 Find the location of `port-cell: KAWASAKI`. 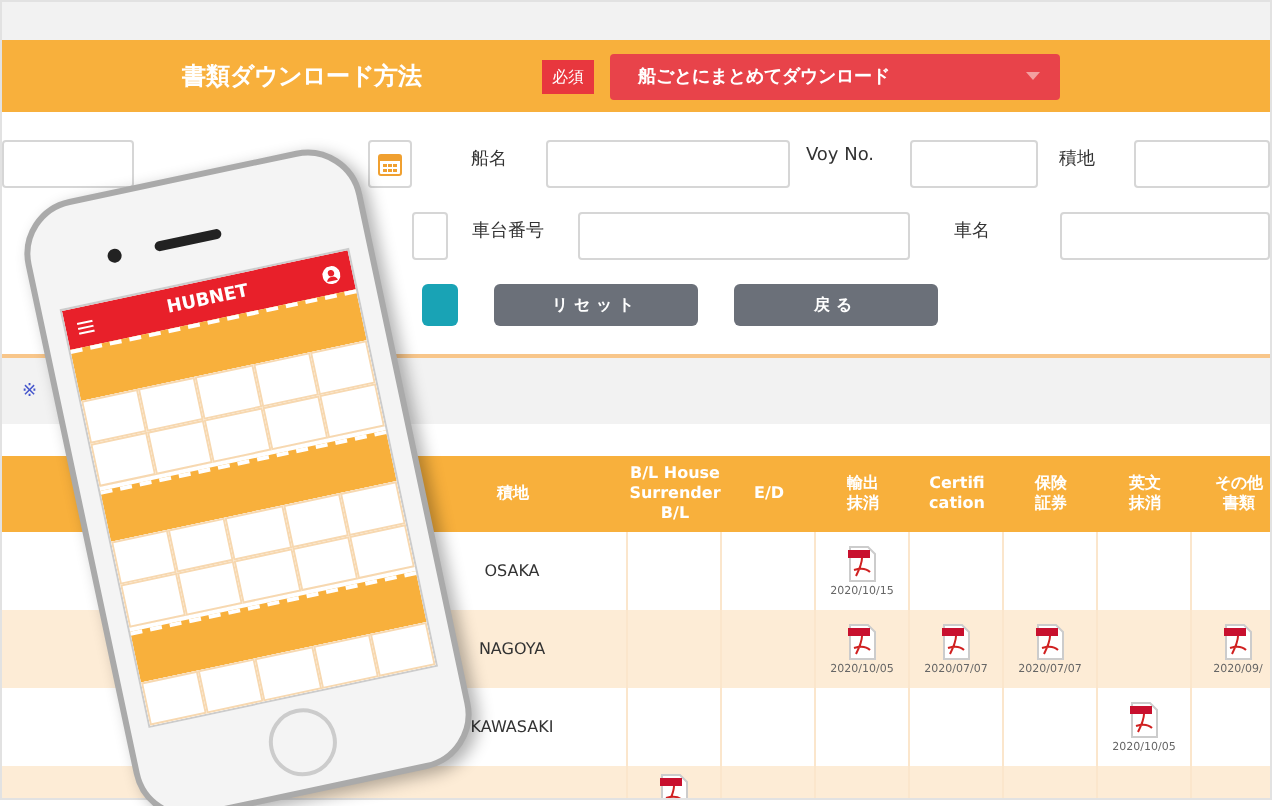

port-cell: KAWASAKI is located at coordinates (512, 727).